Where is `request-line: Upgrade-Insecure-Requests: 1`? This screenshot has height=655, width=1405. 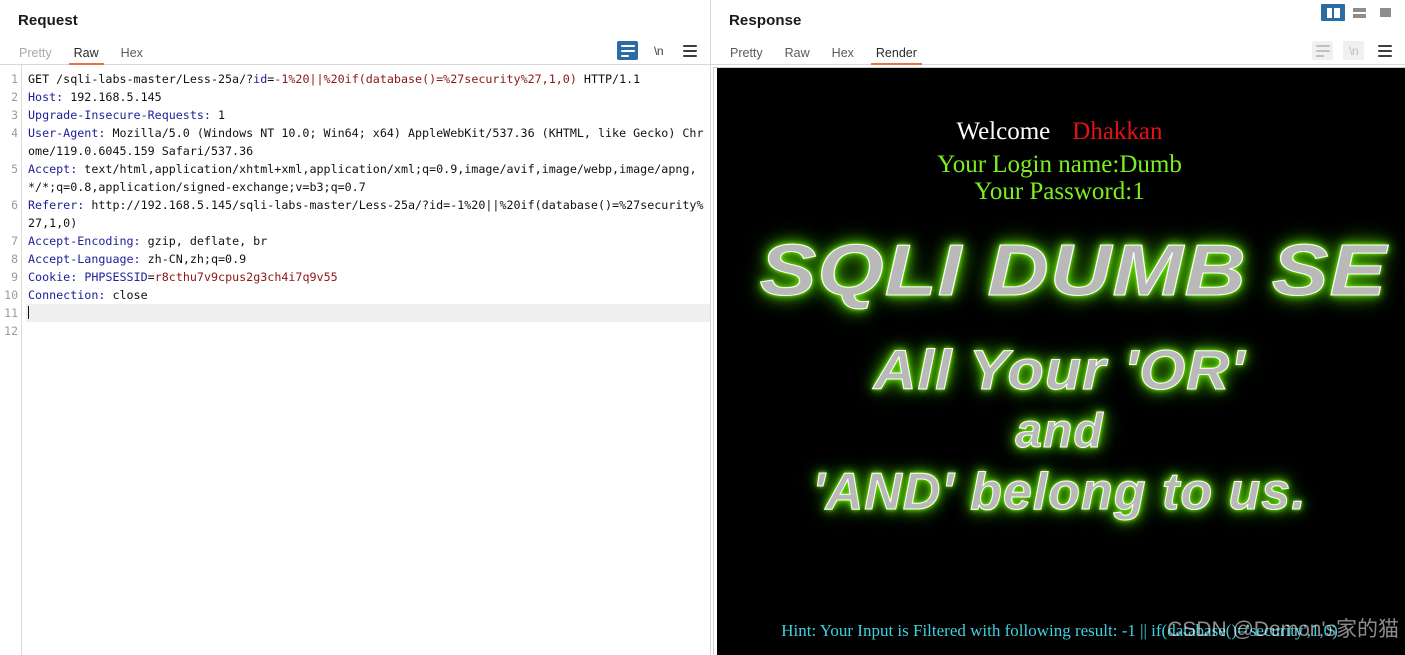
request-line: Upgrade-Insecure-Requests: 1 is located at coordinates (368, 115).